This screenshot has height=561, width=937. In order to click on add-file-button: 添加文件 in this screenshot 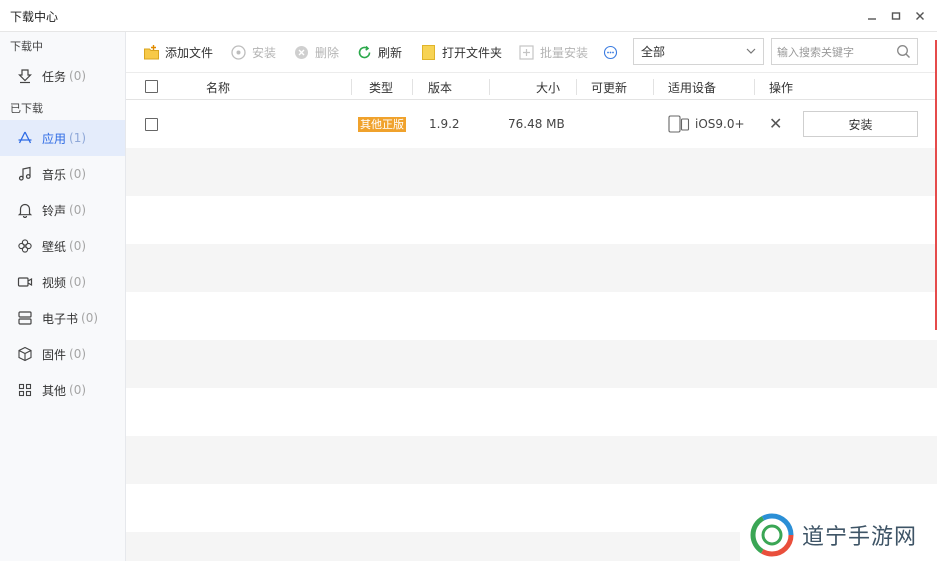, I will do `click(178, 52)`.